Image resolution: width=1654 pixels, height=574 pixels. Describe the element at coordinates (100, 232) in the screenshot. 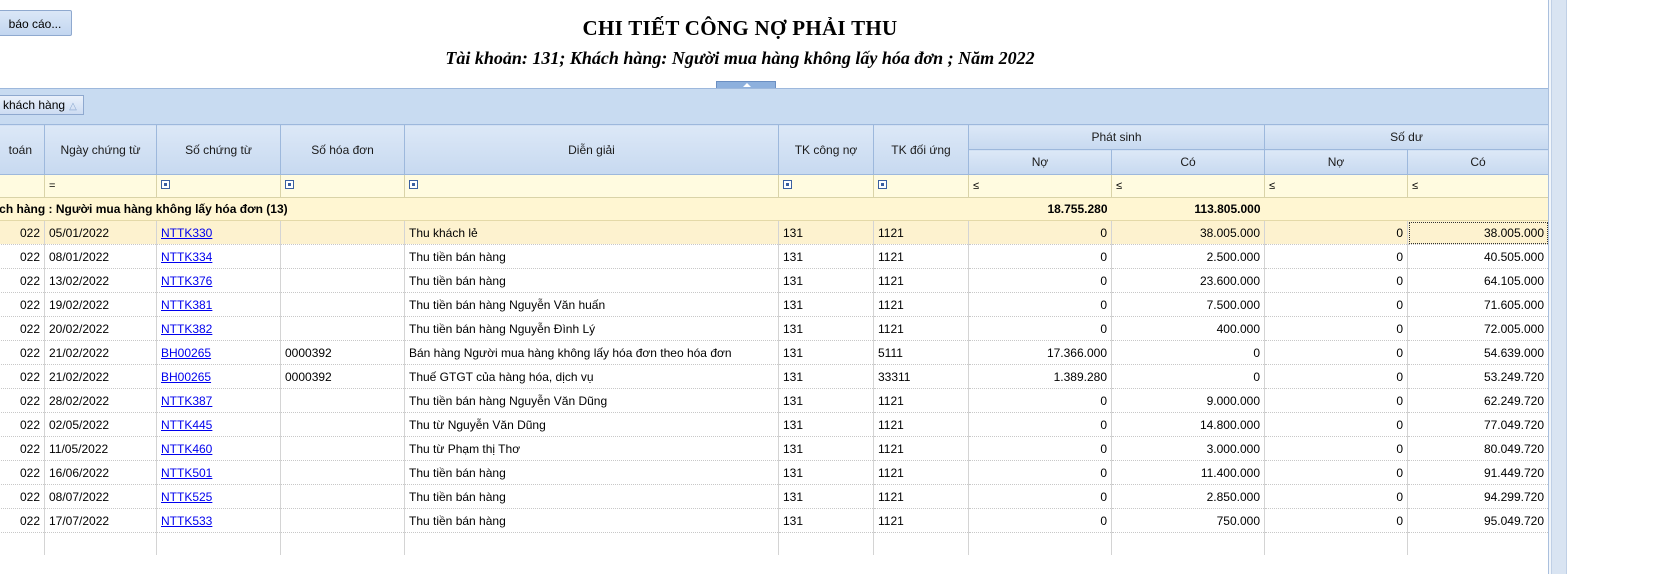

I see `cell-date: 05/01/2022` at that location.